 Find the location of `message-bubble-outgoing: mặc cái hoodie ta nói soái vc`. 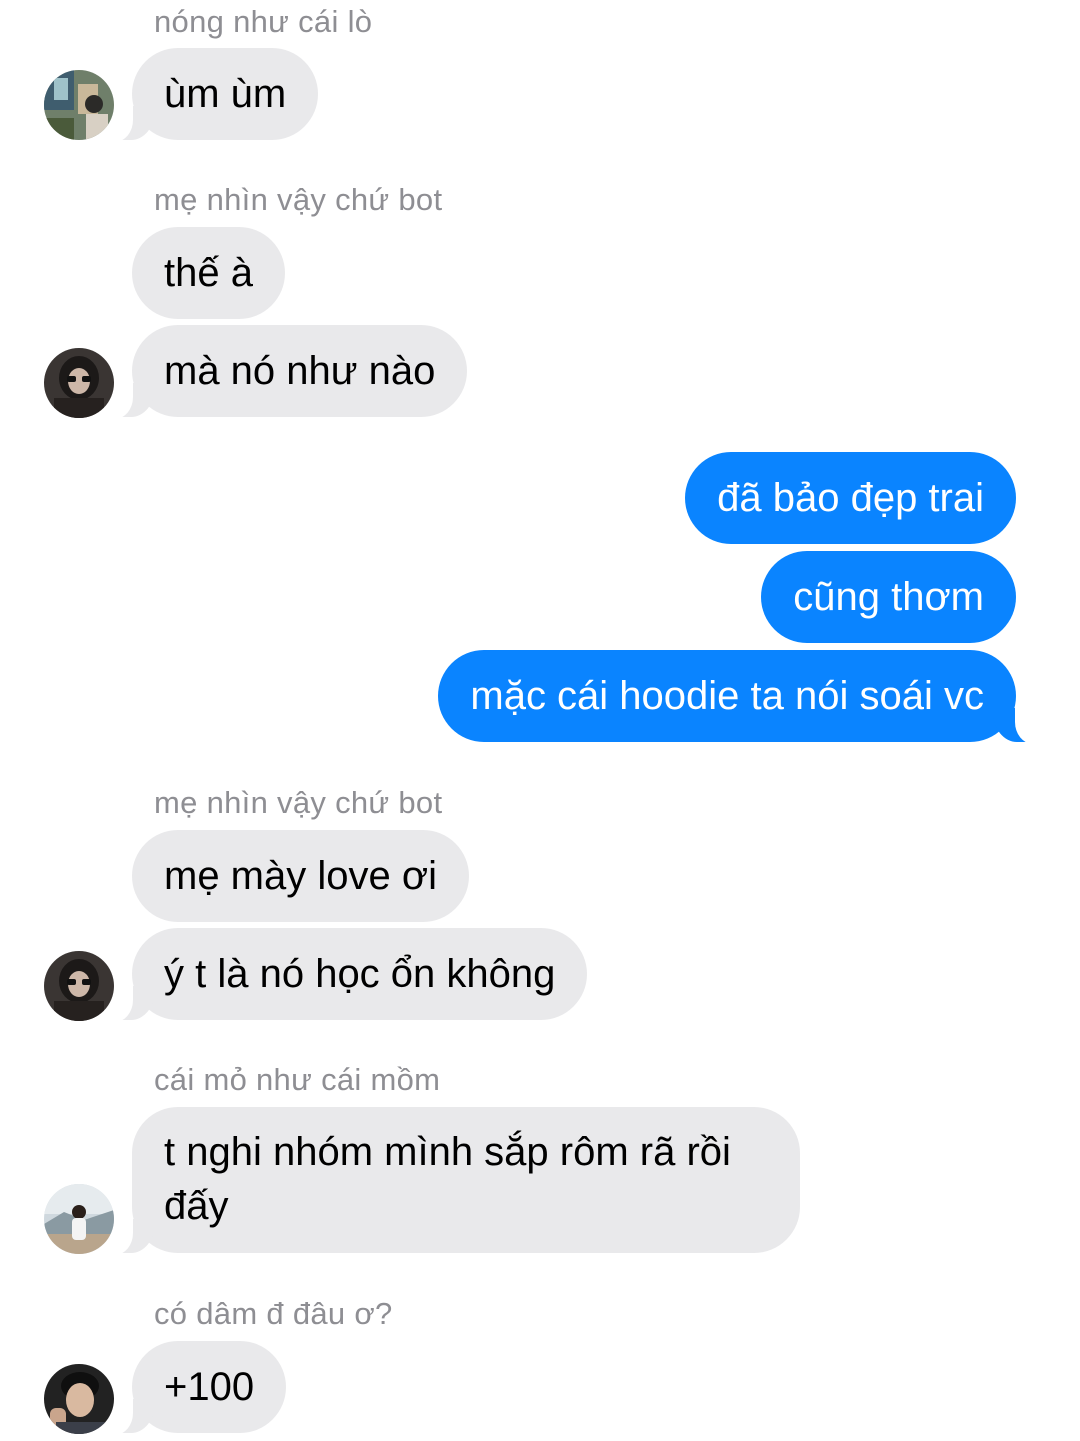

message-bubble-outgoing: mặc cái hoodie ta nói soái vc is located at coordinates (741, 697).